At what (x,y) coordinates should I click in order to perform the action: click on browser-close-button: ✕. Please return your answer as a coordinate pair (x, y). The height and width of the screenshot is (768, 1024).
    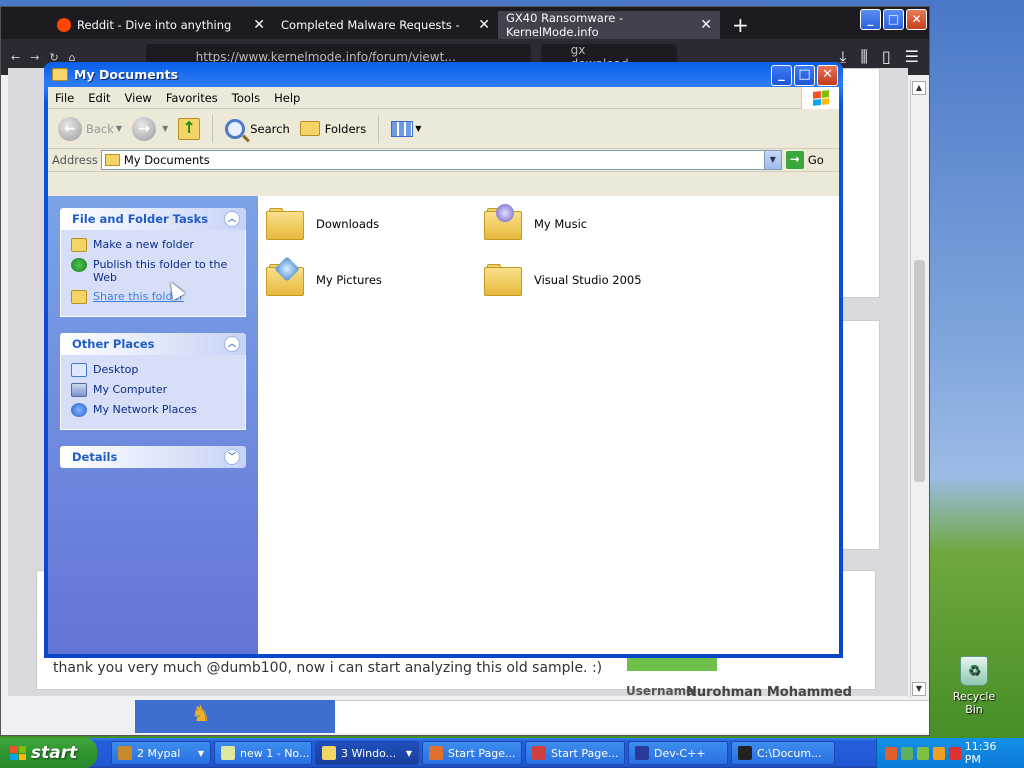
    Looking at the image, I should click on (916, 19).